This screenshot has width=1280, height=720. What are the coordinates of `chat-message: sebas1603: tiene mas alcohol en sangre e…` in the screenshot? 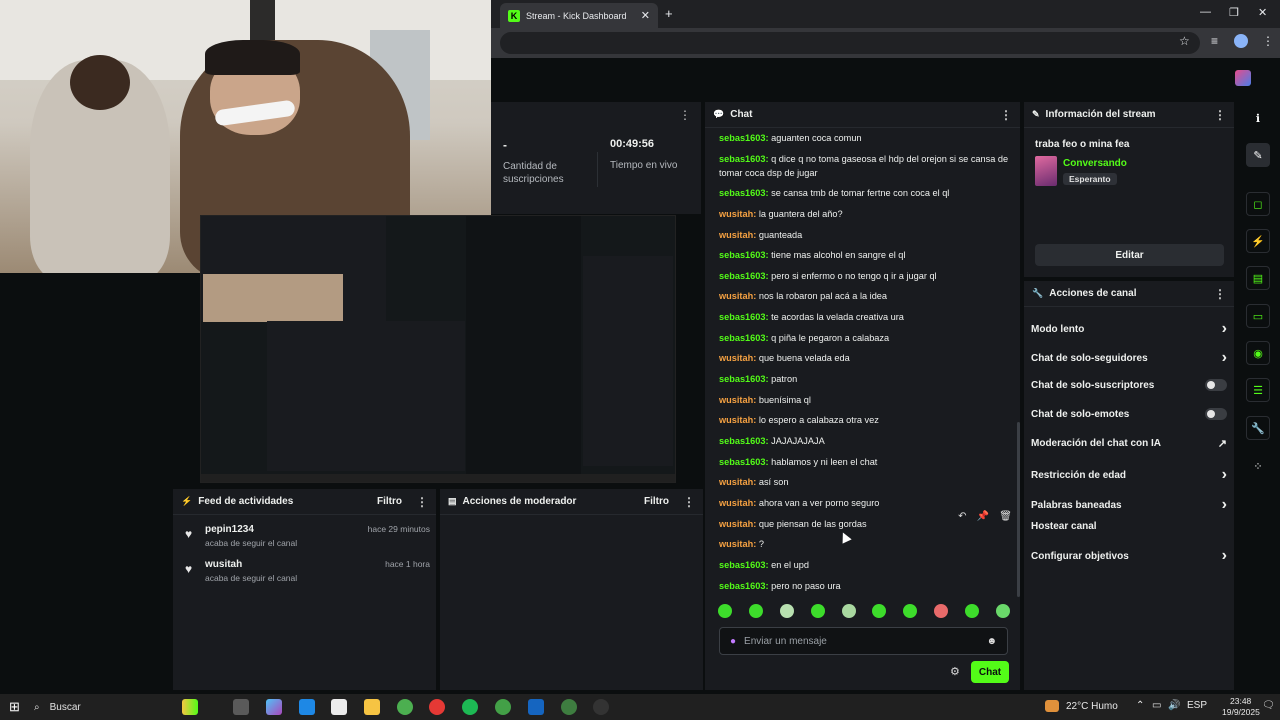 It's located at (864, 256).